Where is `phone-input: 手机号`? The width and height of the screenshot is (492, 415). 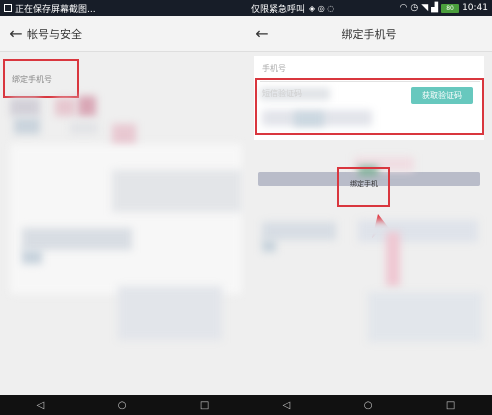 phone-input: 手机号 is located at coordinates (274, 68).